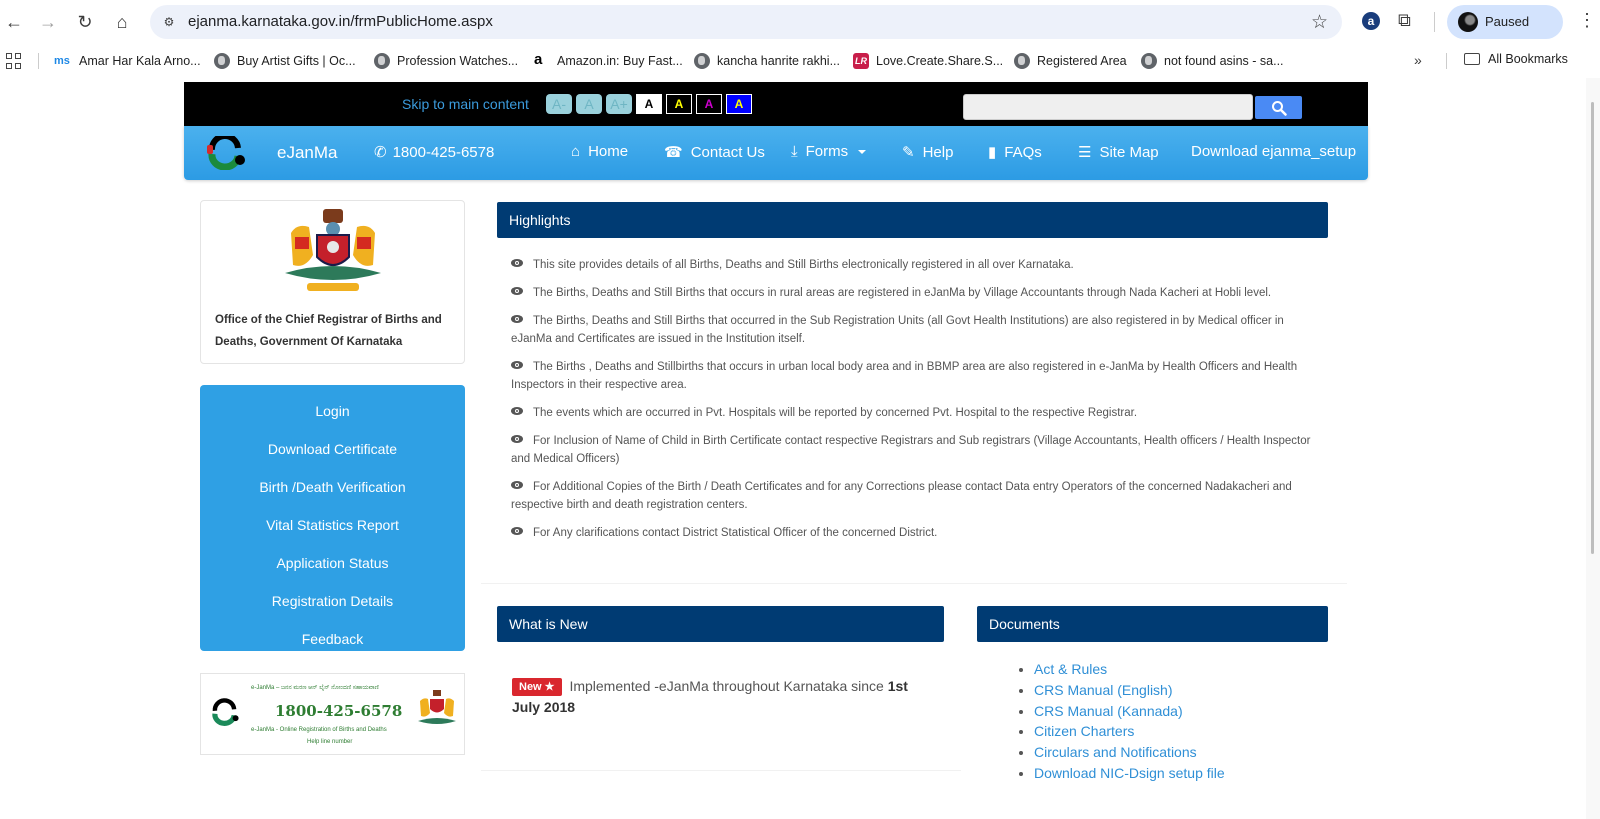 The height and width of the screenshot is (819, 1600). I want to click on phone-icon: ☎, so click(673, 152).